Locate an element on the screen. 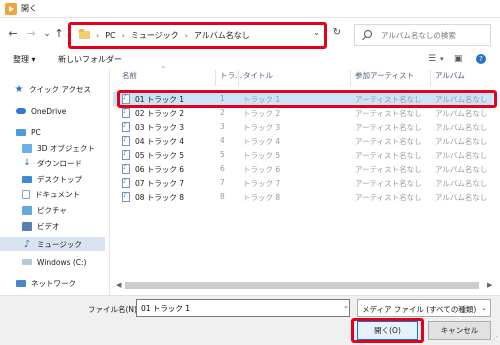  search-box is located at coordinates (422, 35).